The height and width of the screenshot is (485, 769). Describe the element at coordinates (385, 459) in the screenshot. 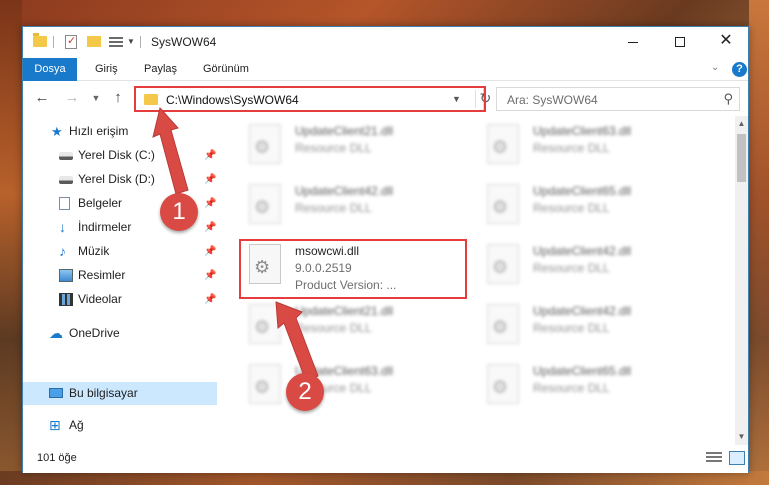

I see `status-bar: 101 öğe` at that location.